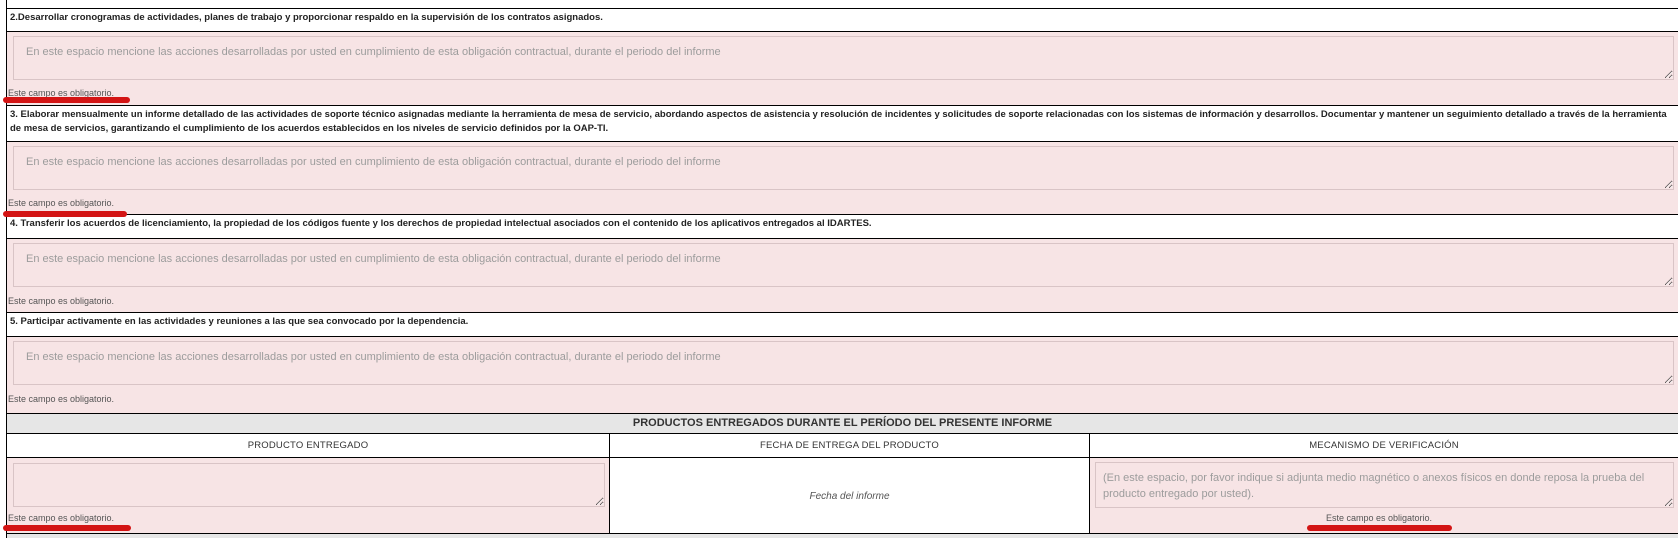 The width and height of the screenshot is (1678, 538). I want to click on delivery-date-field: Fecha del informe, so click(849, 496).